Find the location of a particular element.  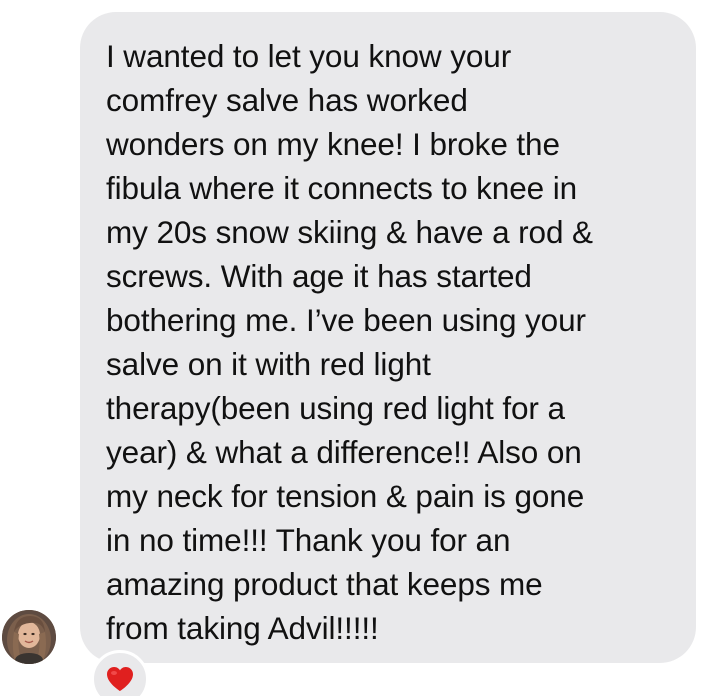

sender-avatar is located at coordinates (29, 637).